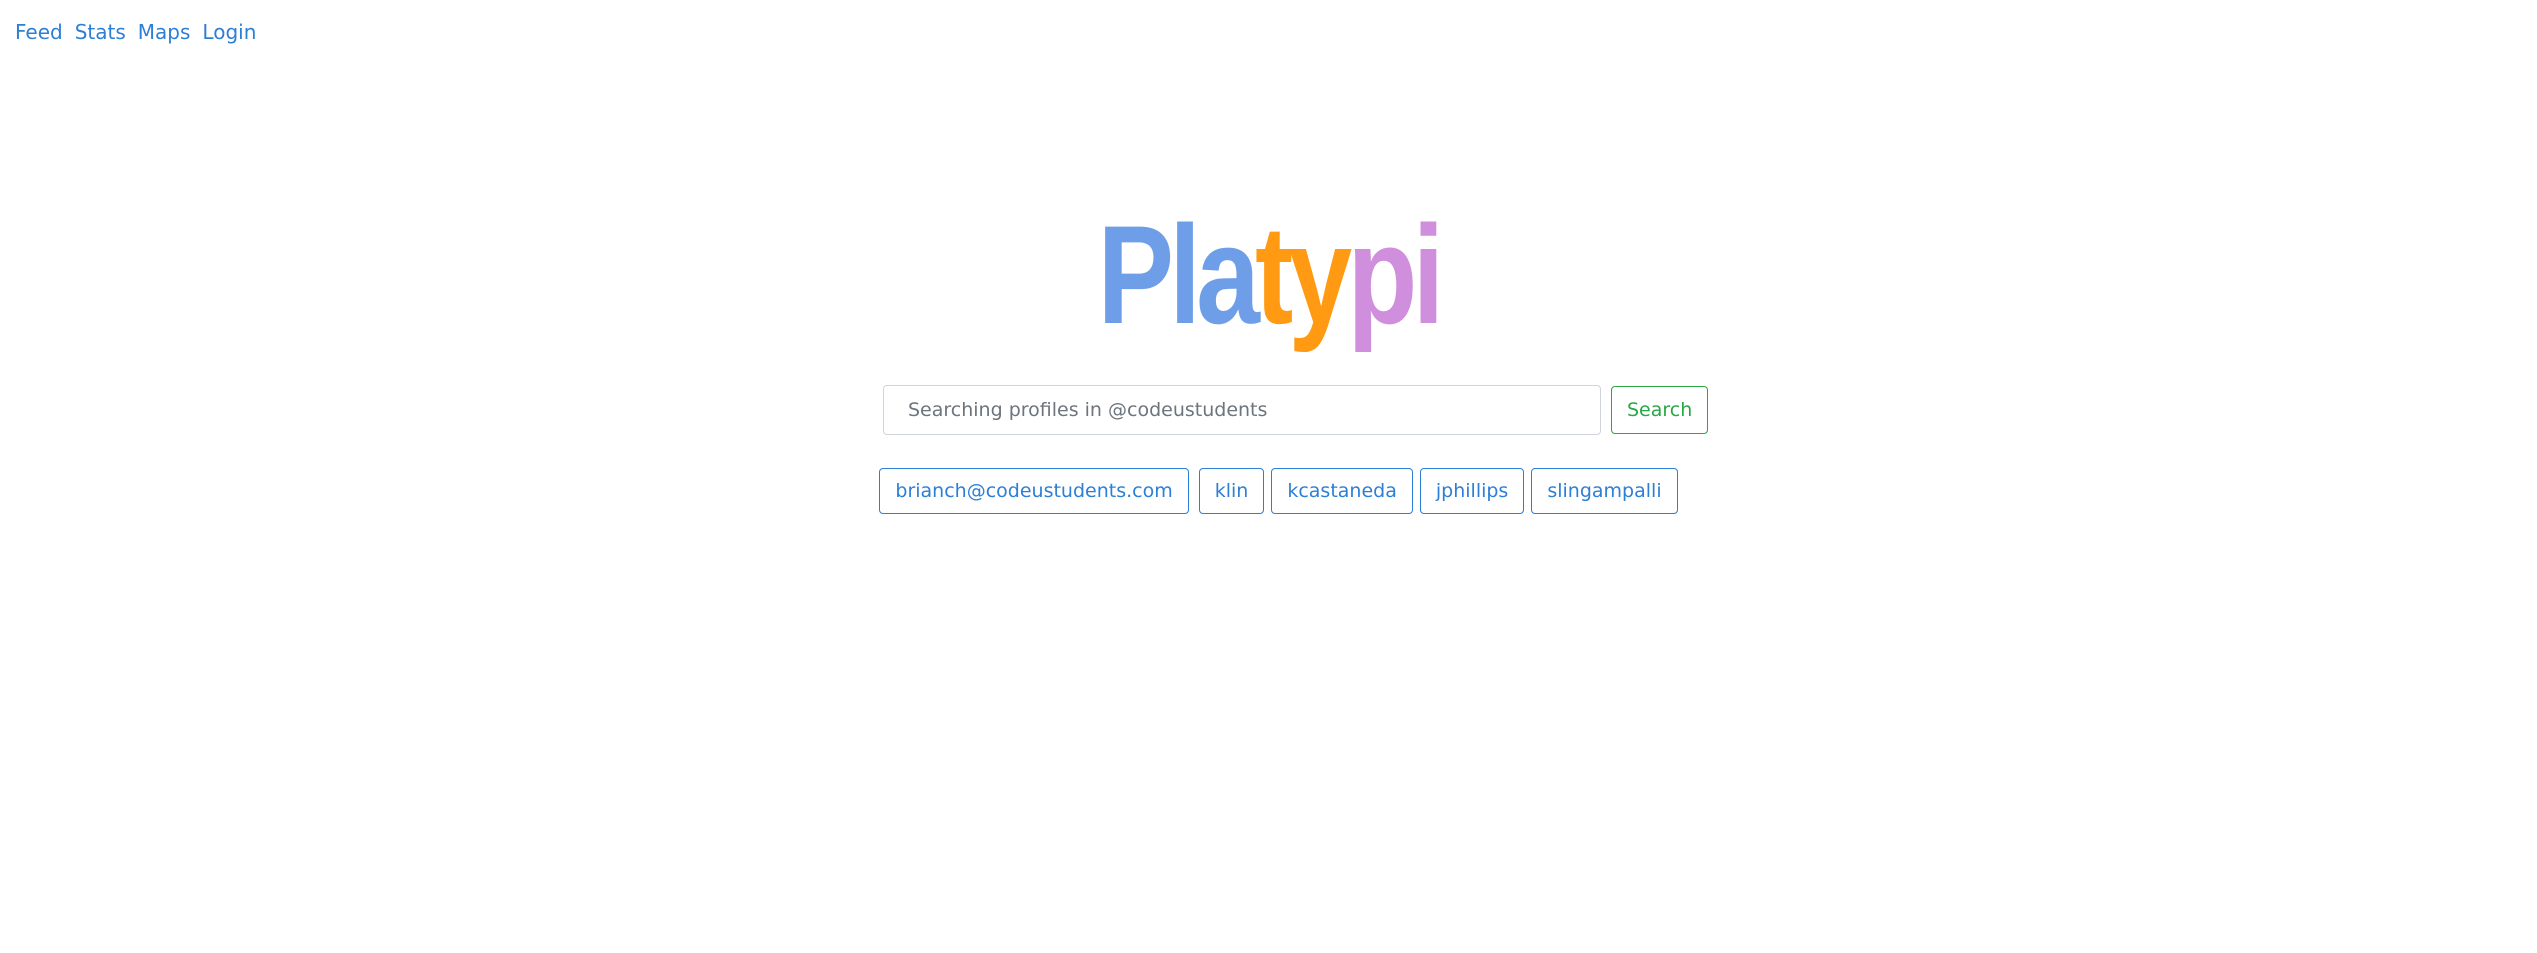 This screenshot has width=2537, height=953. What do you see at coordinates (1604, 491) in the screenshot?
I see `profile-chip: slingampalli` at bounding box center [1604, 491].